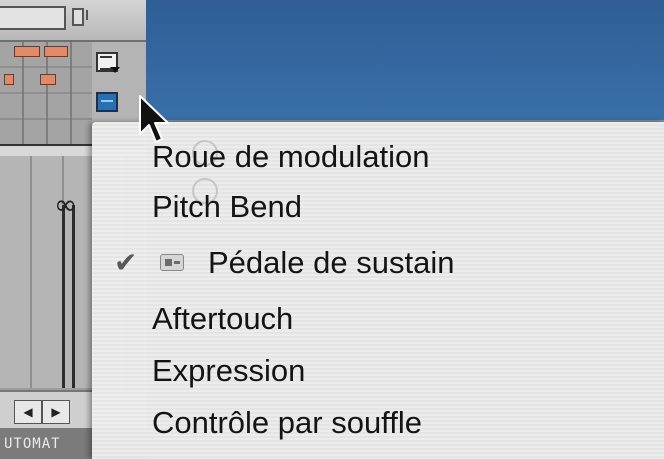 This screenshot has height=459, width=664. Describe the element at coordinates (33, 18) in the screenshot. I see `track-slider` at that location.